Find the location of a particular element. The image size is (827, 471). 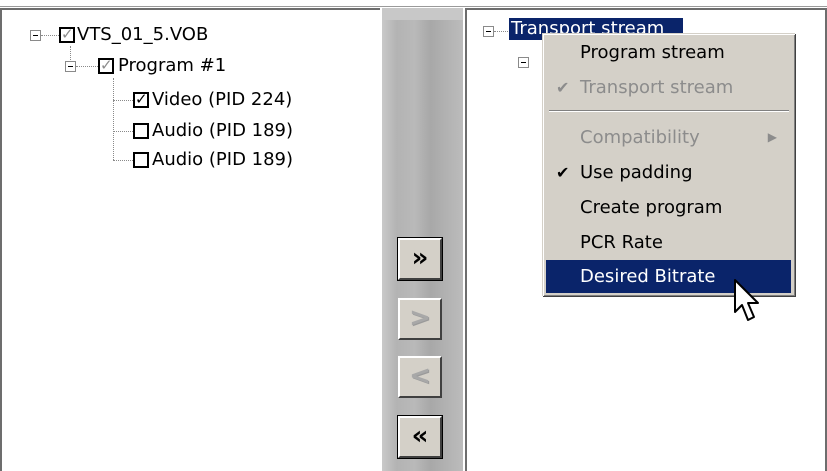

add-all-button: » is located at coordinates (420, 259).